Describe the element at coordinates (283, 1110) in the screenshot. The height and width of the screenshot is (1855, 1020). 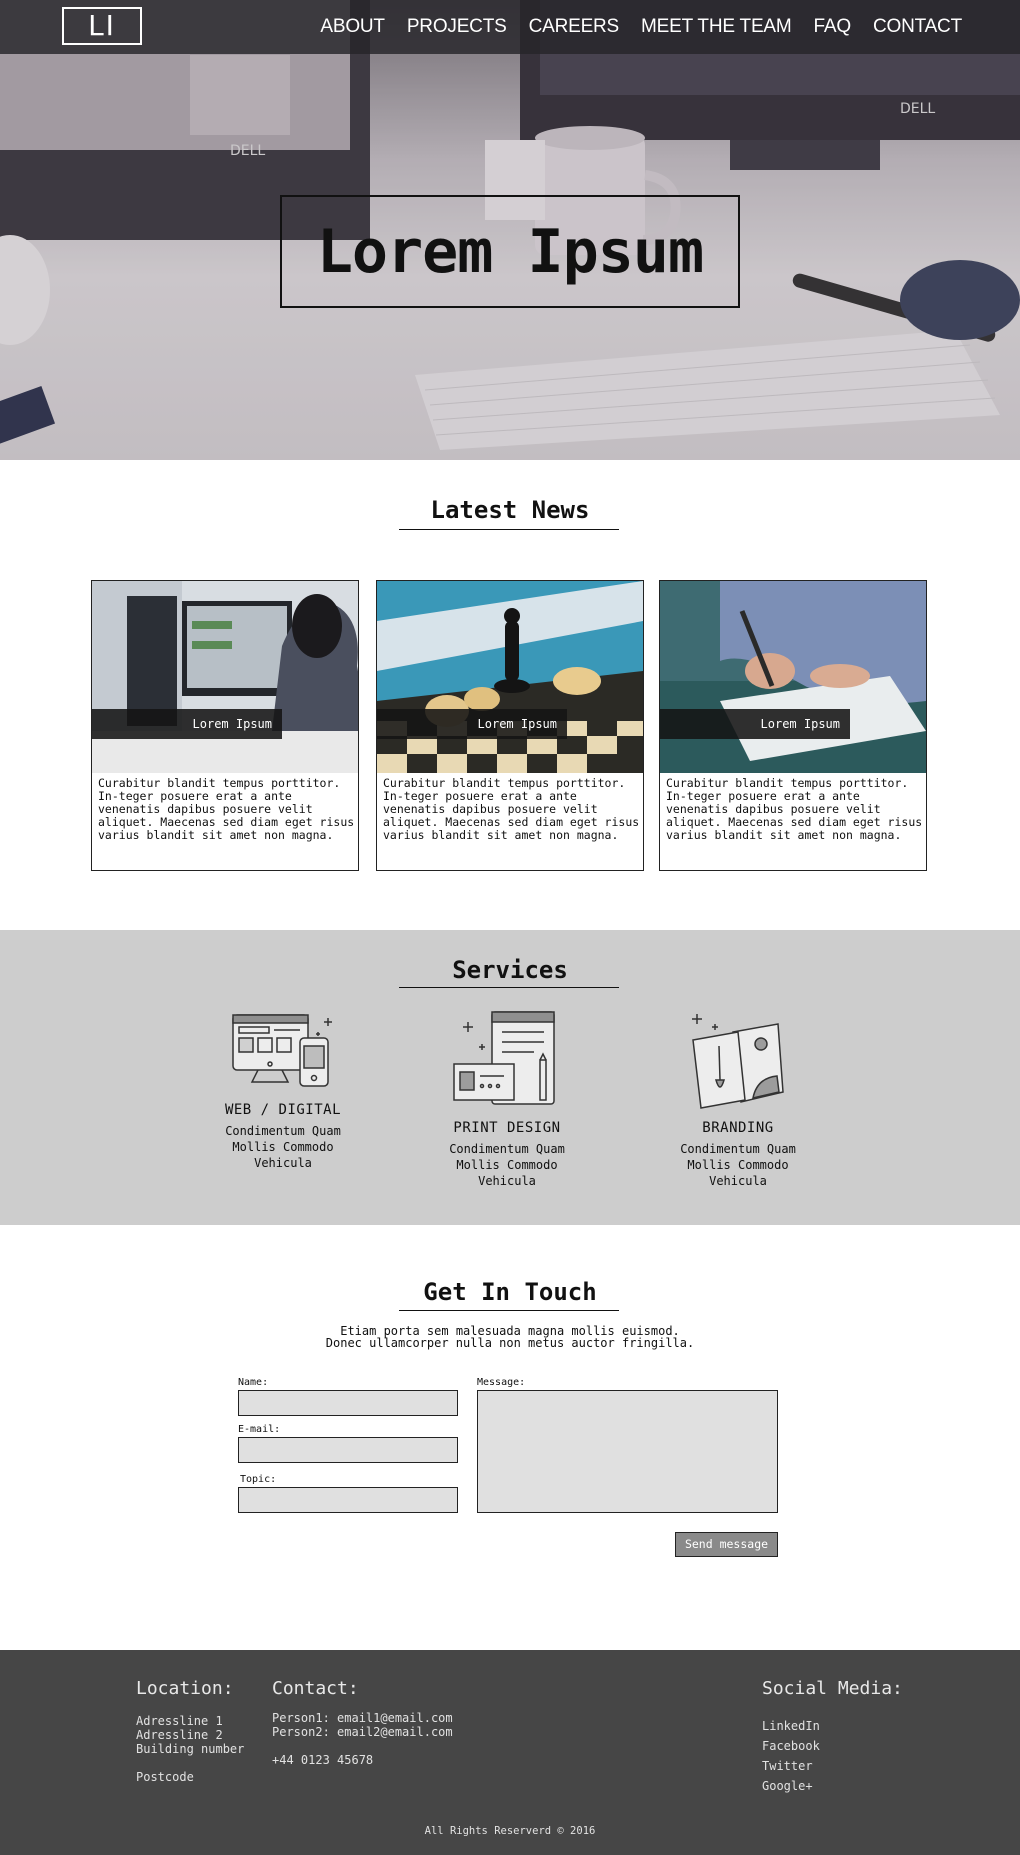
I see `service-title: WEB / DIGITAL` at that location.